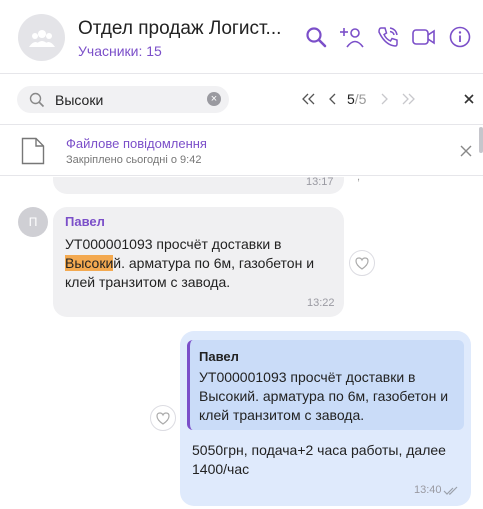 Image resolution: width=483 pixels, height=509 pixels. I want to click on participants-count: Учасники: 15, so click(120, 51).